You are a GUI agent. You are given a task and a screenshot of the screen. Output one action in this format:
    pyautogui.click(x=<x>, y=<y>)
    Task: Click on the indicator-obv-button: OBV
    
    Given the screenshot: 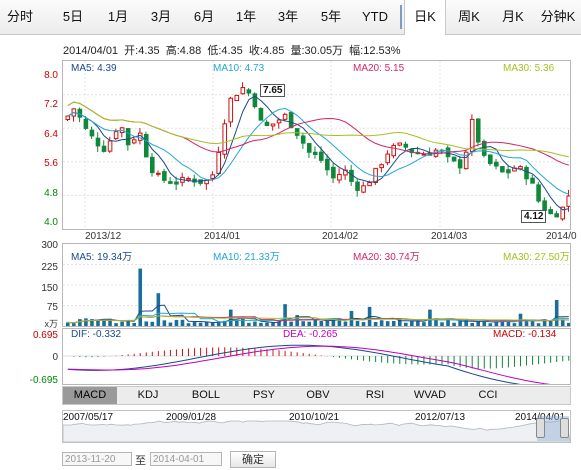 What is the action you would take?
    pyautogui.click(x=318, y=395)
    